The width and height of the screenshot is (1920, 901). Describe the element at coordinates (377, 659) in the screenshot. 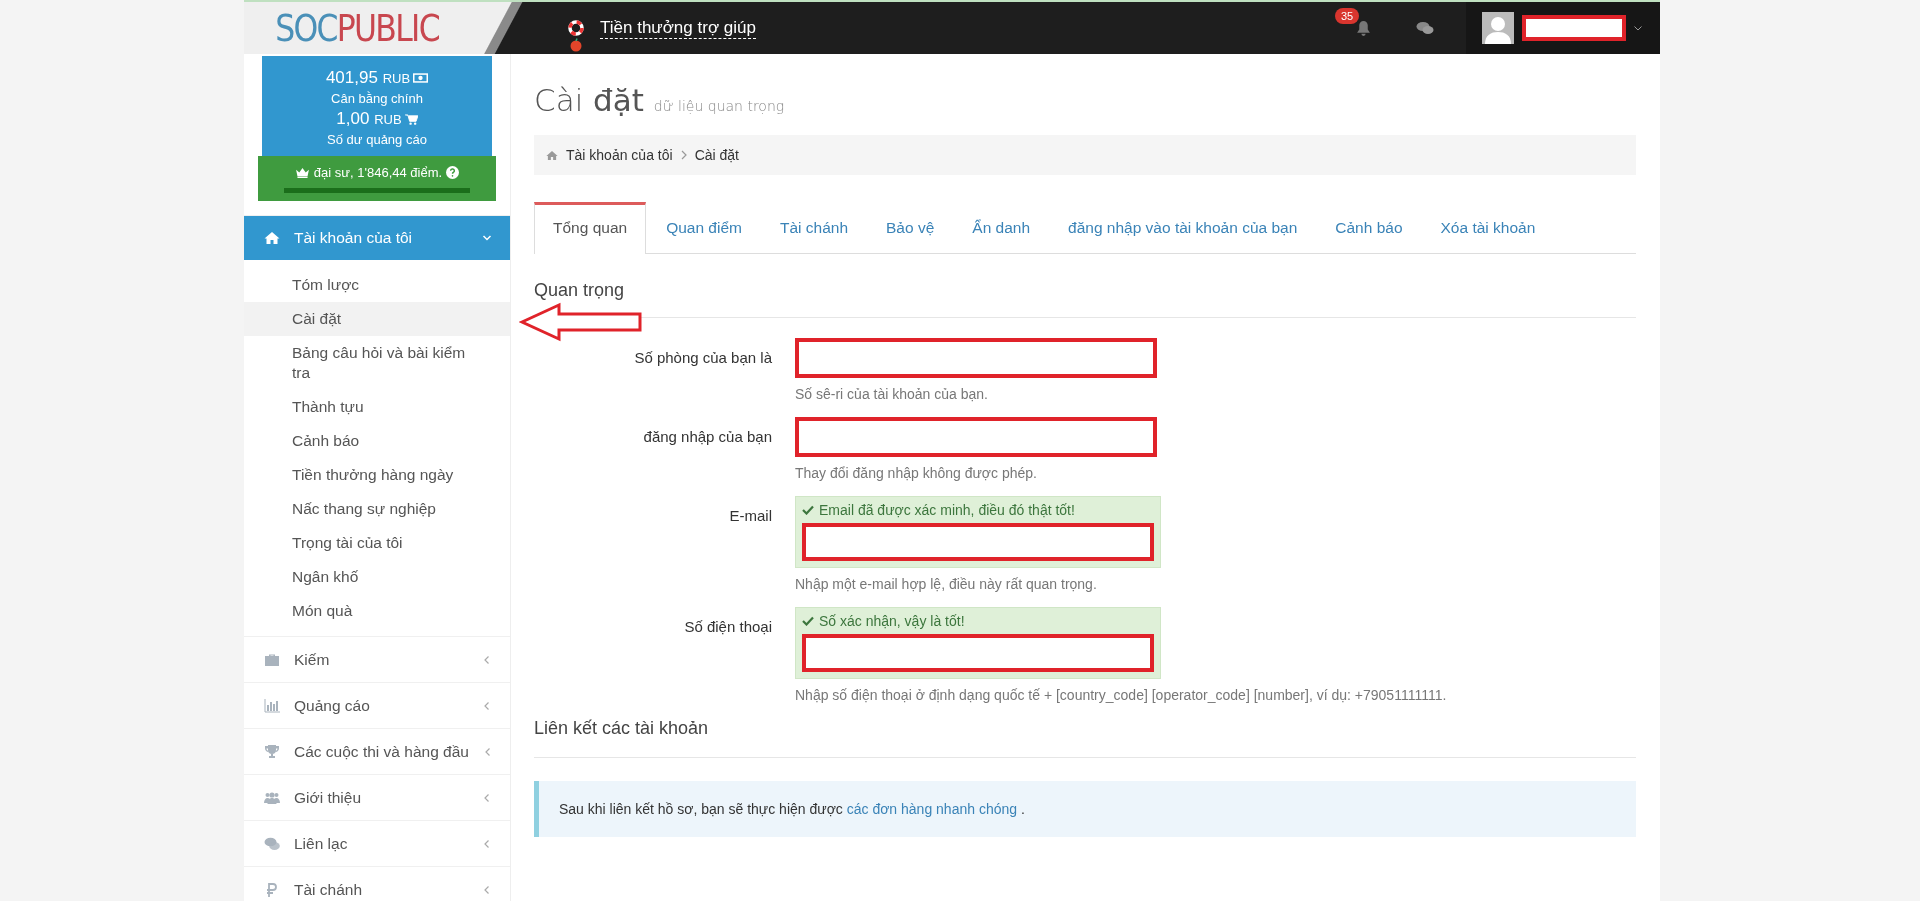

I see `sidebar-item: Kiếm` at that location.